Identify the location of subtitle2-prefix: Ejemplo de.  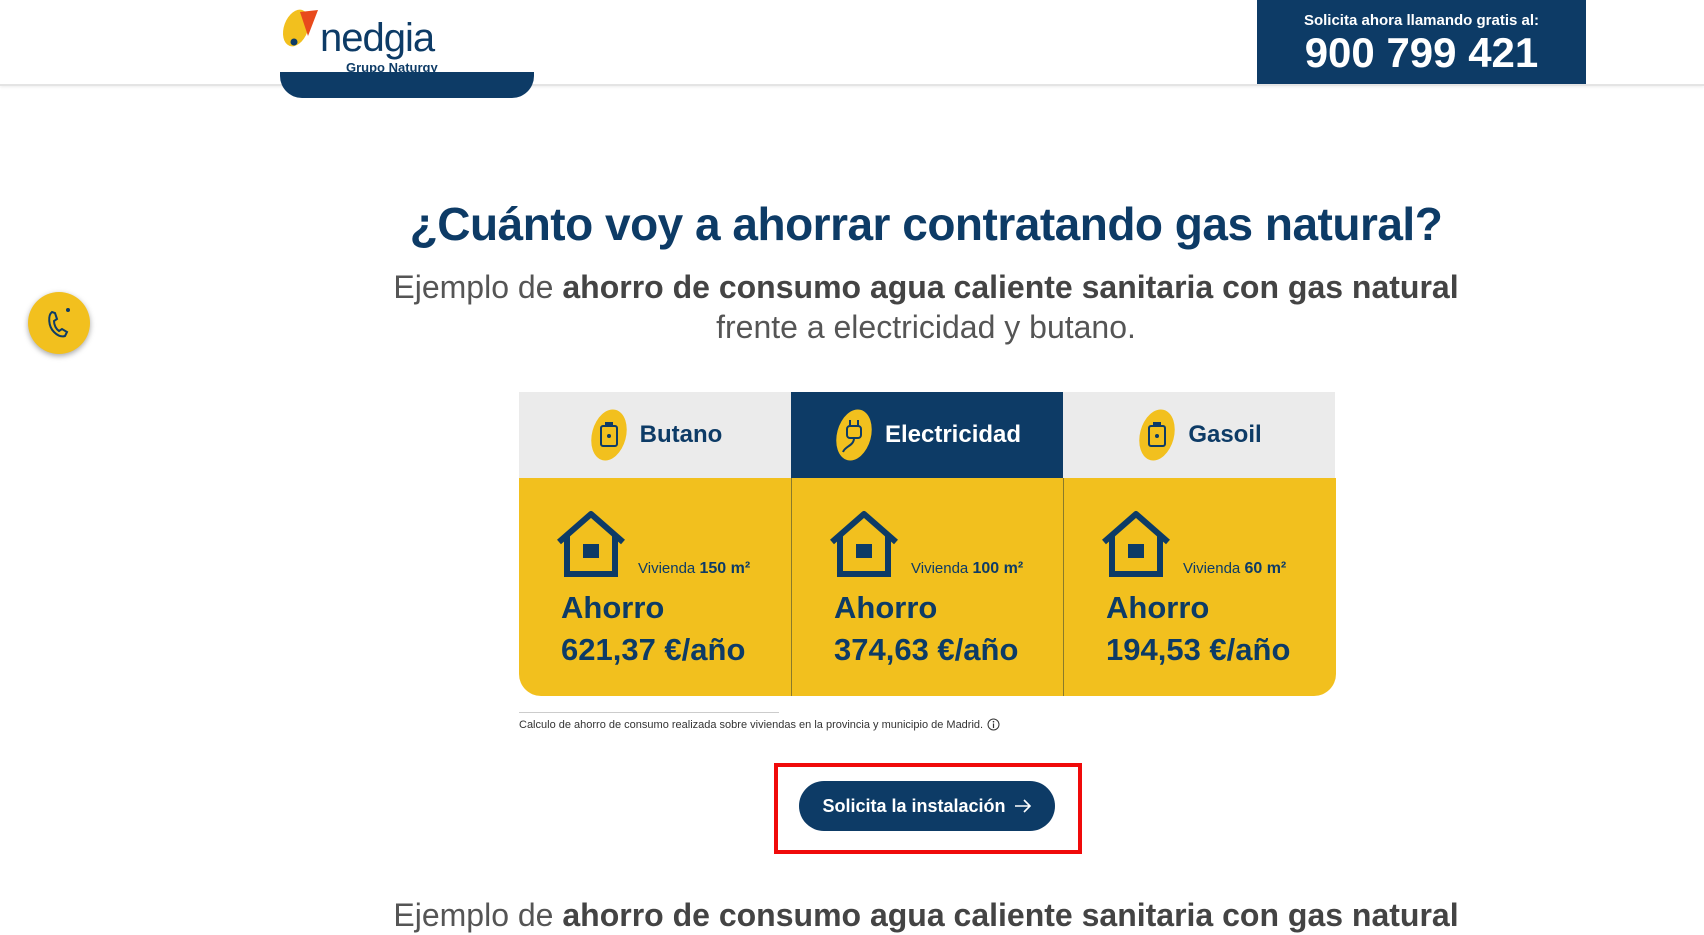
(478, 915).